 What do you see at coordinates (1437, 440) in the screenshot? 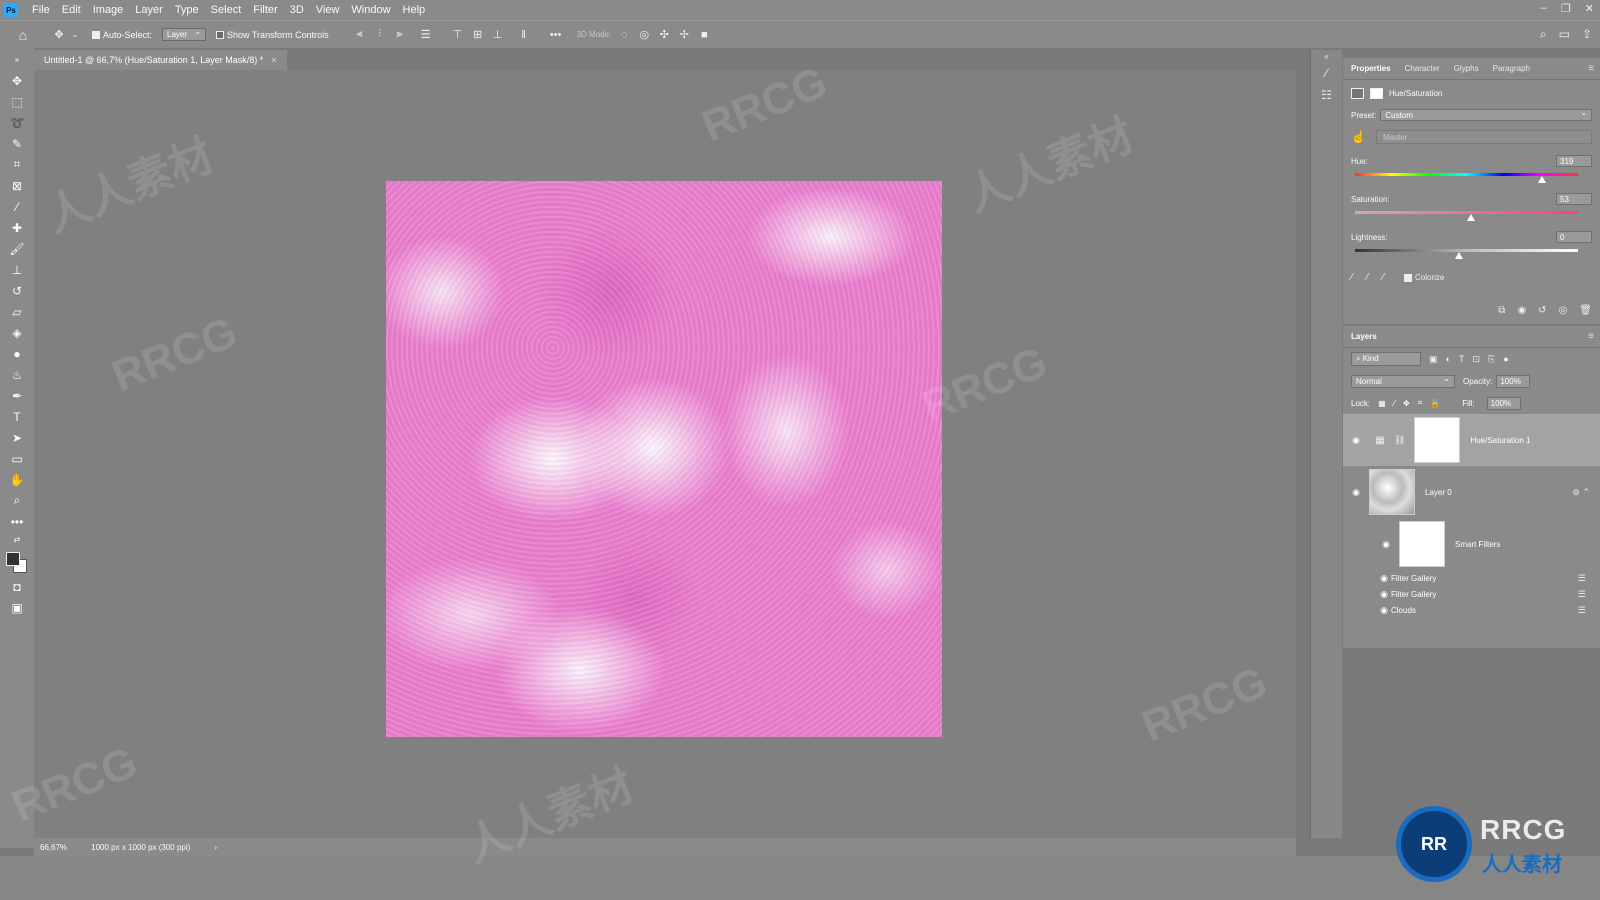
I see `layer-mask-thumbnail` at bounding box center [1437, 440].